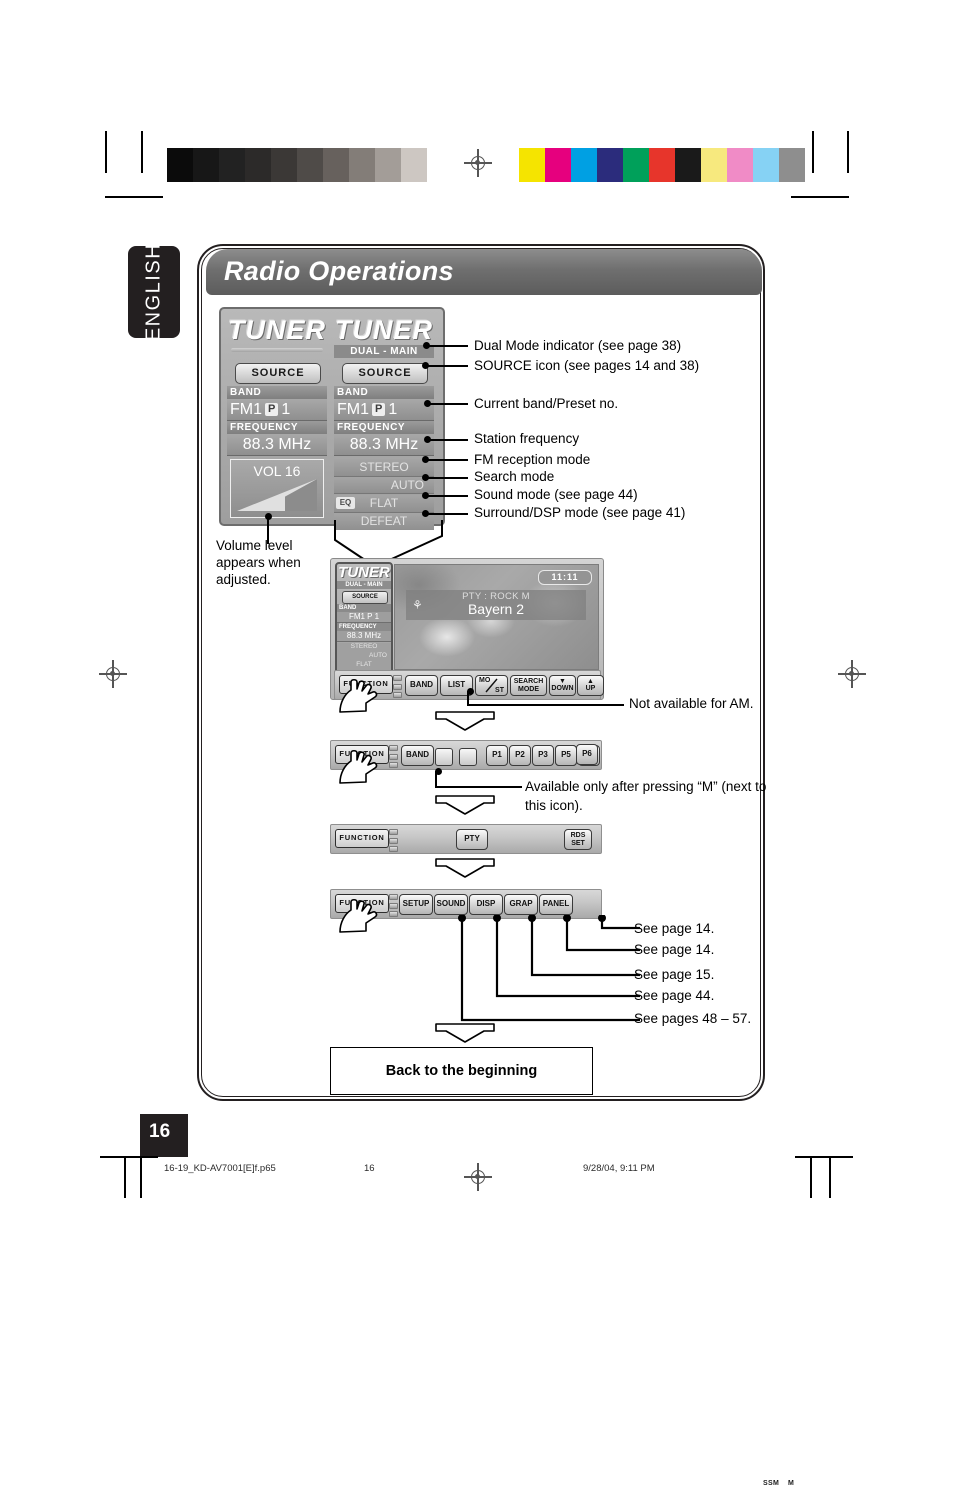  What do you see at coordinates (384, 392) in the screenshot?
I see `lcd-right-band-label: BAND` at bounding box center [384, 392].